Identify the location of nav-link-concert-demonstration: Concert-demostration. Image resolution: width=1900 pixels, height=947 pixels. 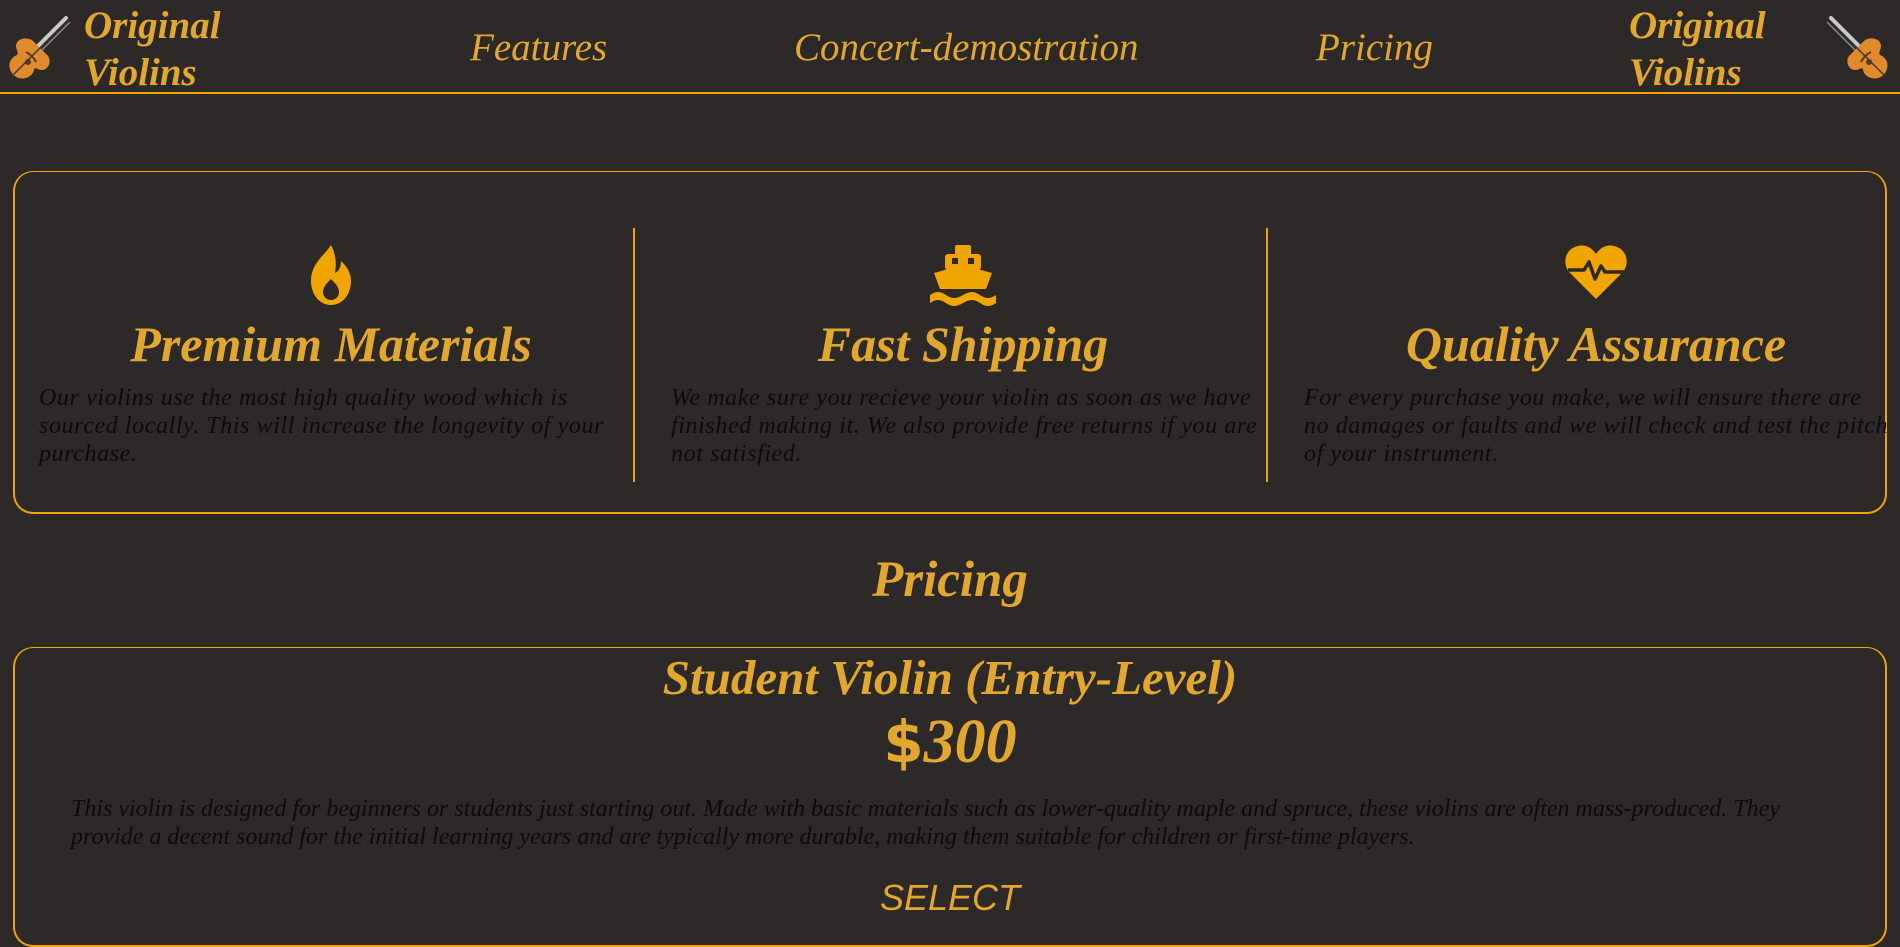
(966, 47).